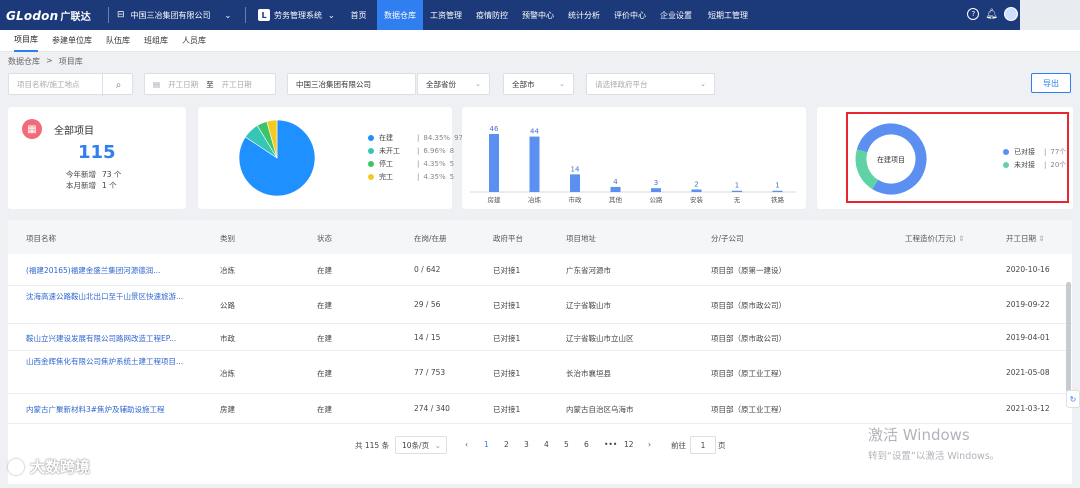 The height and width of the screenshot is (488, 1080). I want to click on month-new-label: 本月新增, so click(81, 185).